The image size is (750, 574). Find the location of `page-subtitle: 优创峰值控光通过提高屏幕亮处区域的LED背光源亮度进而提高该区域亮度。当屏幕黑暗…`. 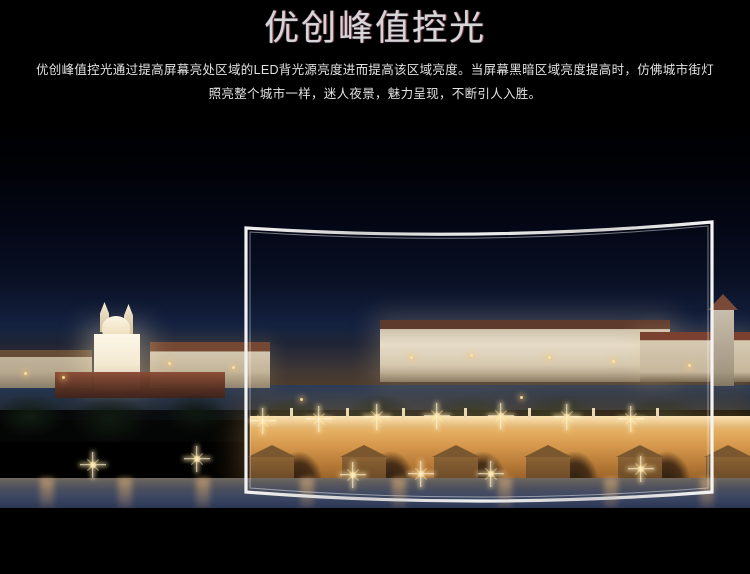

page-subtitle: 优创峰值控光通过提高屏幕亮处区域的LED背光源亮度进而提高该区域亮度。当屏幕黑暗… is located at coordinates (375, 82).